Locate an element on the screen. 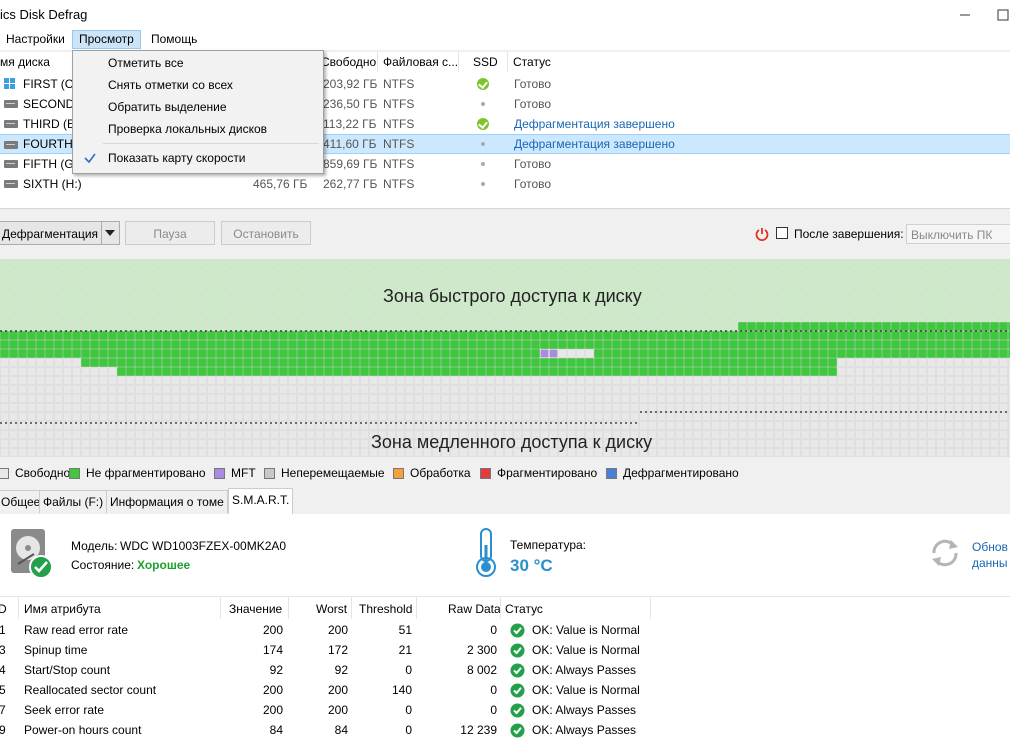 The image size is (1010, 748). pause-button: Пауза is located at coordinates (170, 233).